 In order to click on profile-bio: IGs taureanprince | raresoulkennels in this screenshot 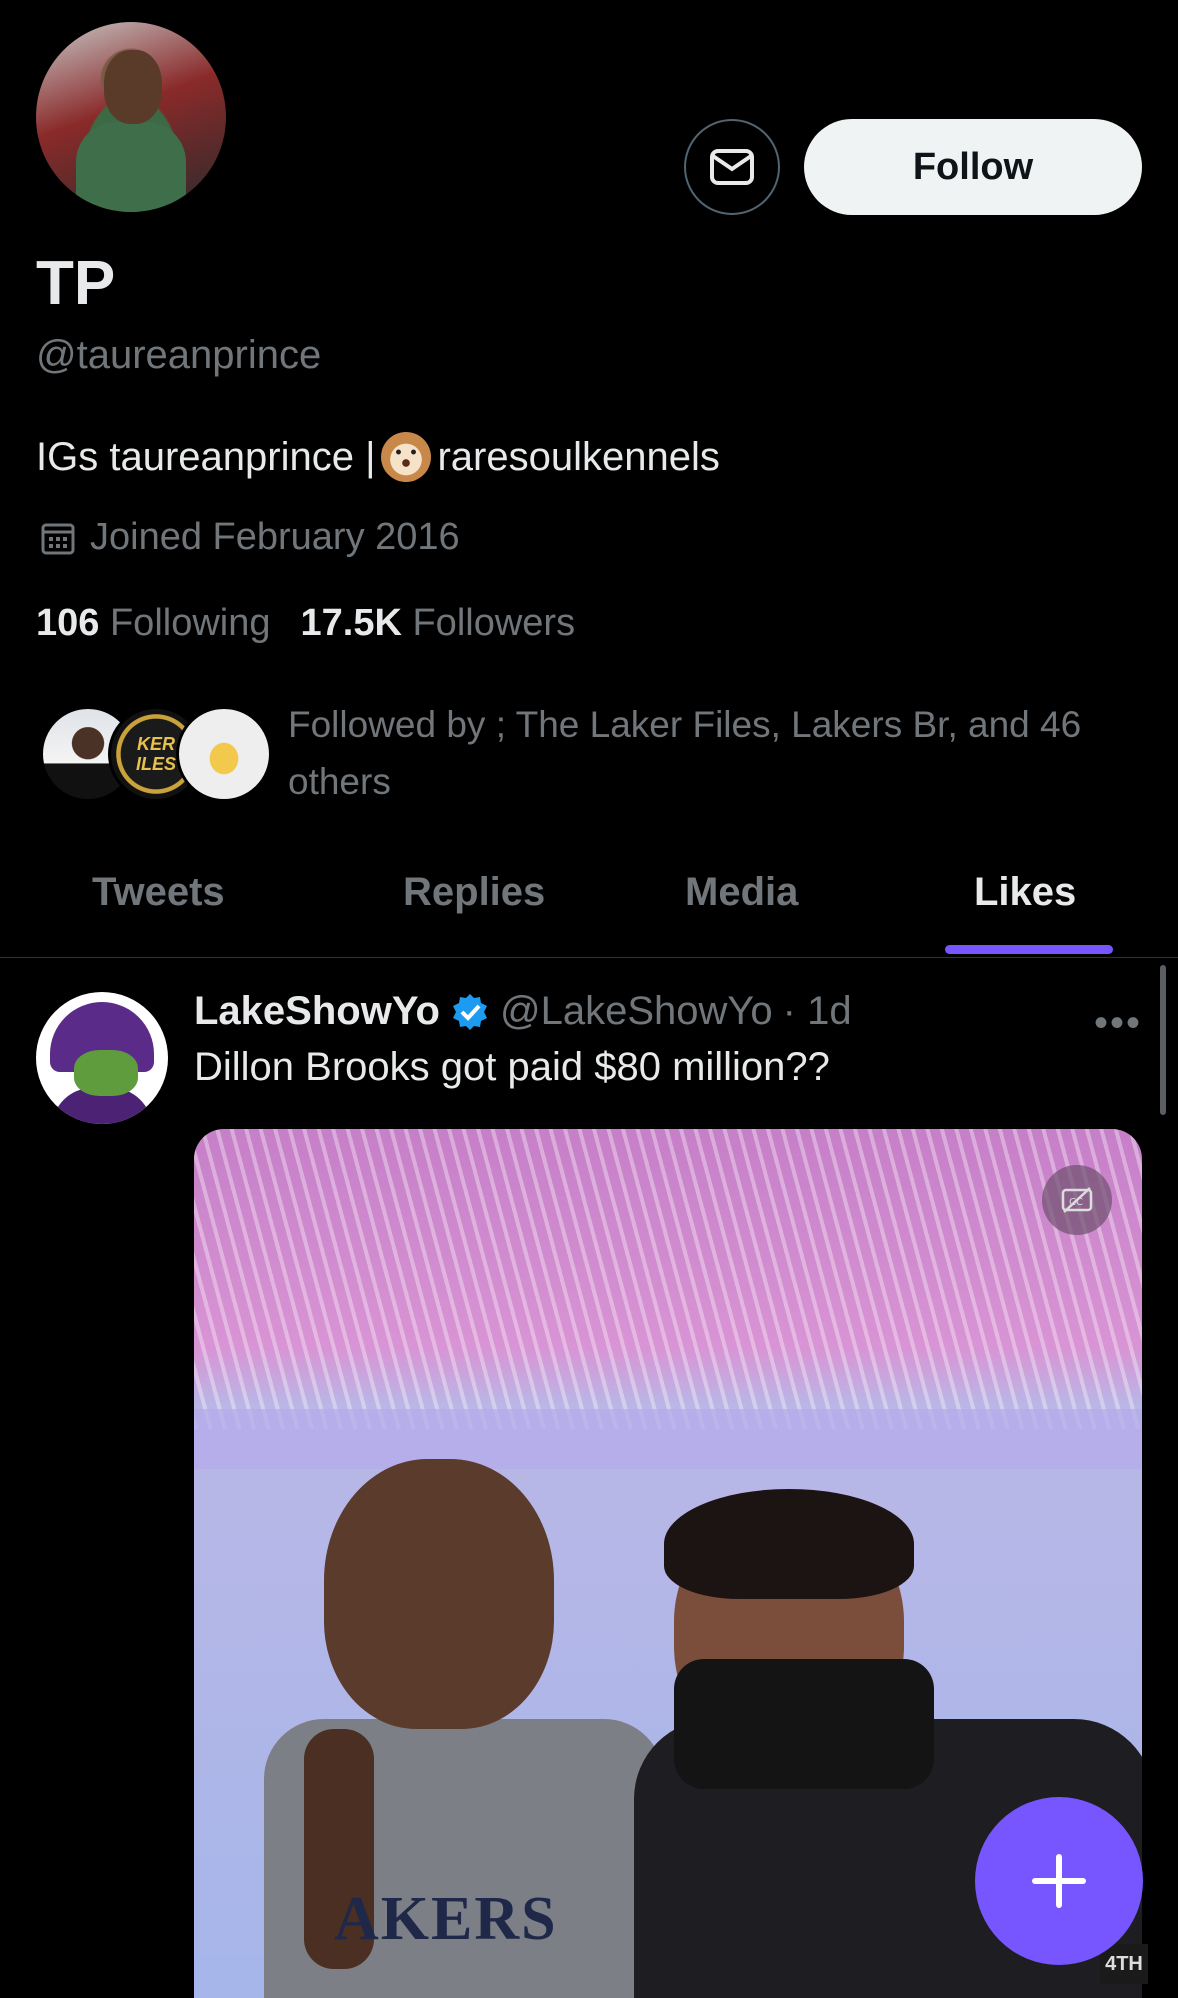, I will do `click(378, 457)`.